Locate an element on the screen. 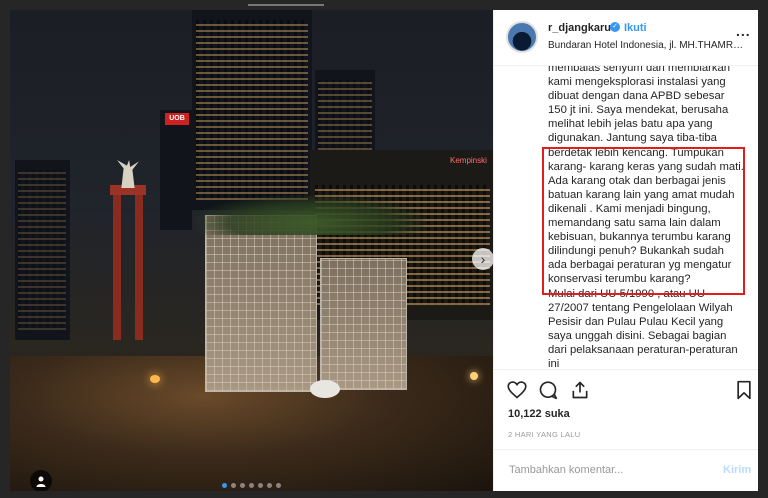 Image resolution: width=768 pixels, height=498 pixels. next-photo-button: › is located at coordinates (482, 259).